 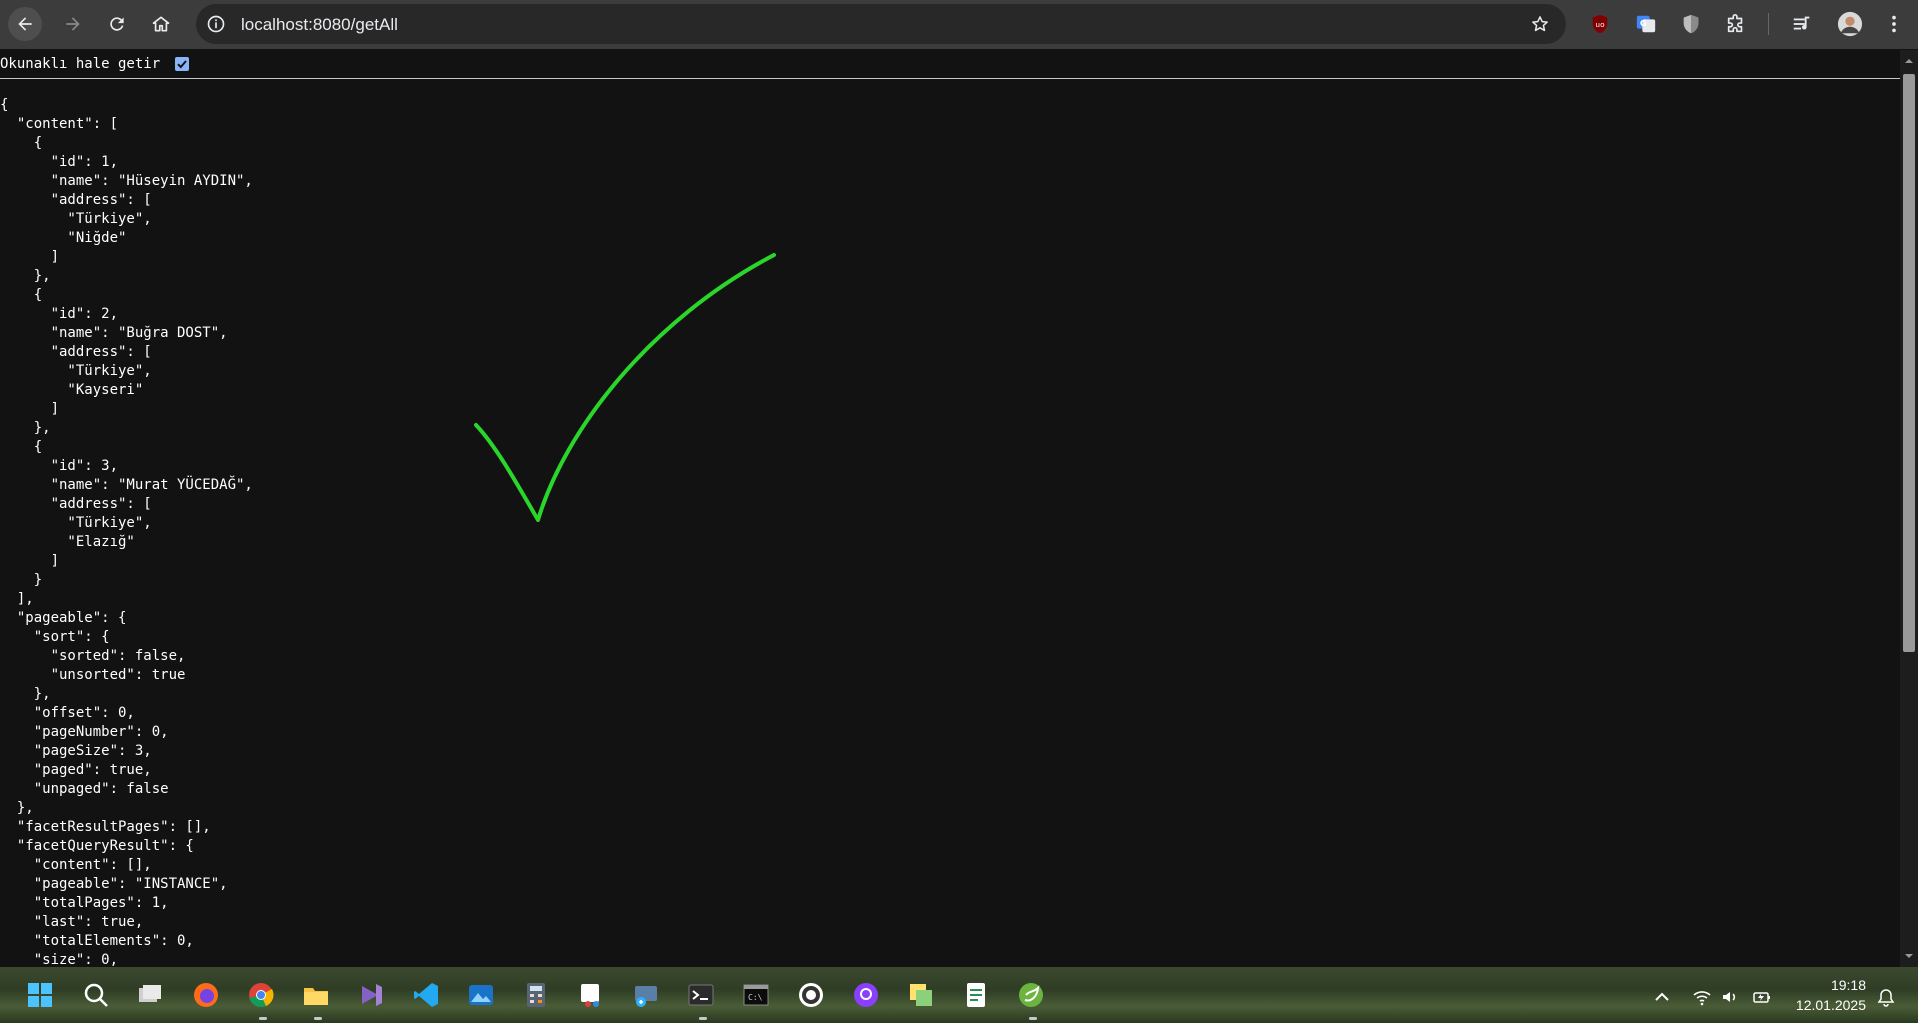 What do you see at coordinates (1909, 61) in the screenshot?
I see `scroll-up-arrow-icon` at bounding box center [1909, 61].